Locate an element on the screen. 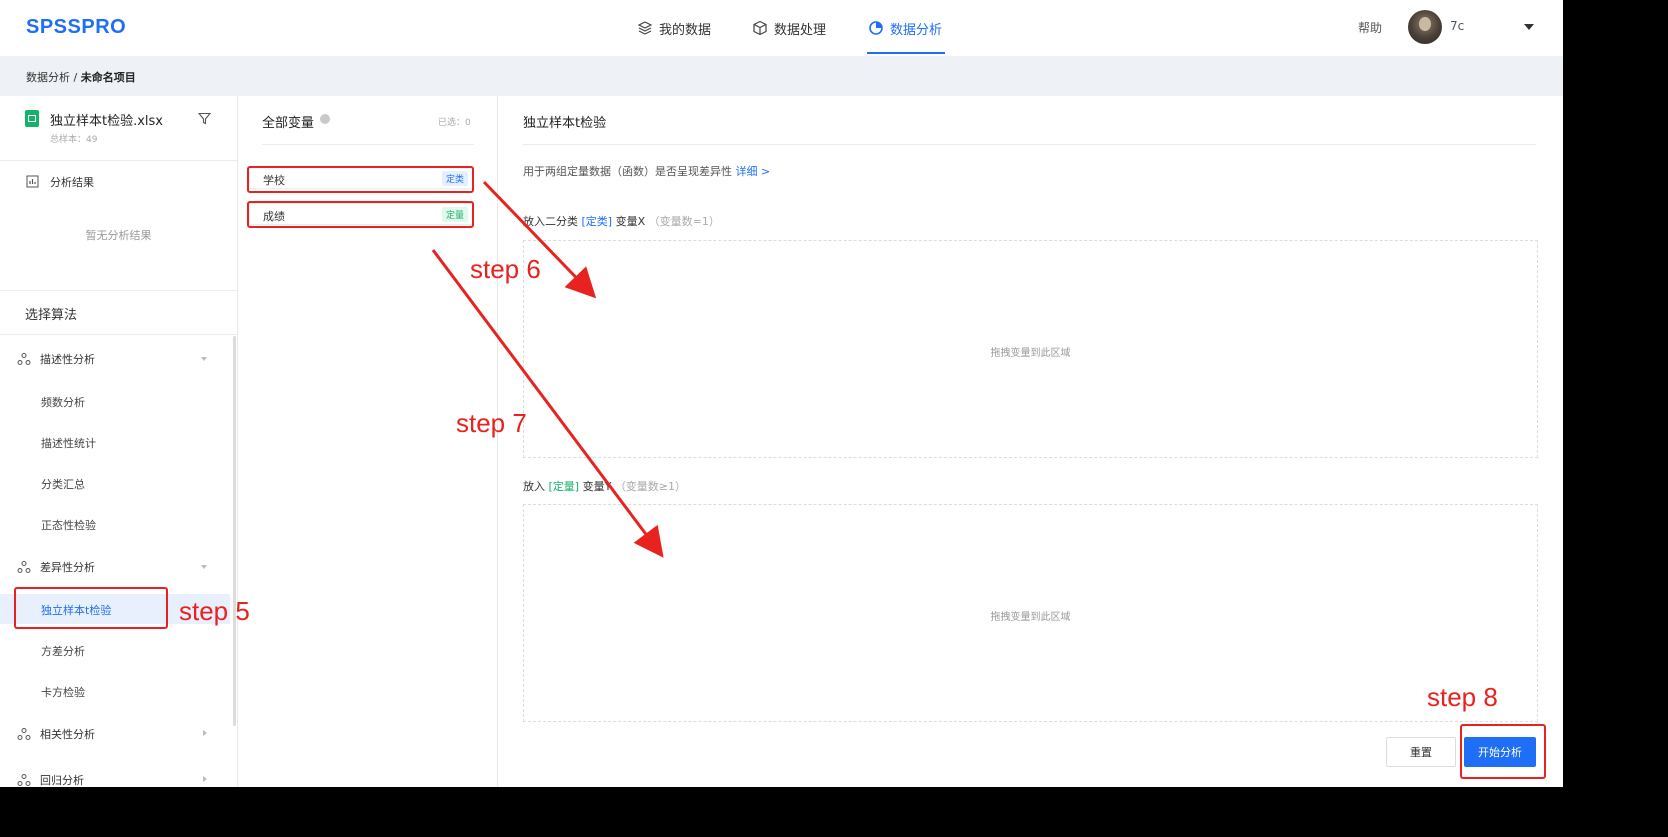  algo-item-anova: 方差分析 is located at coordinates (115, 650).